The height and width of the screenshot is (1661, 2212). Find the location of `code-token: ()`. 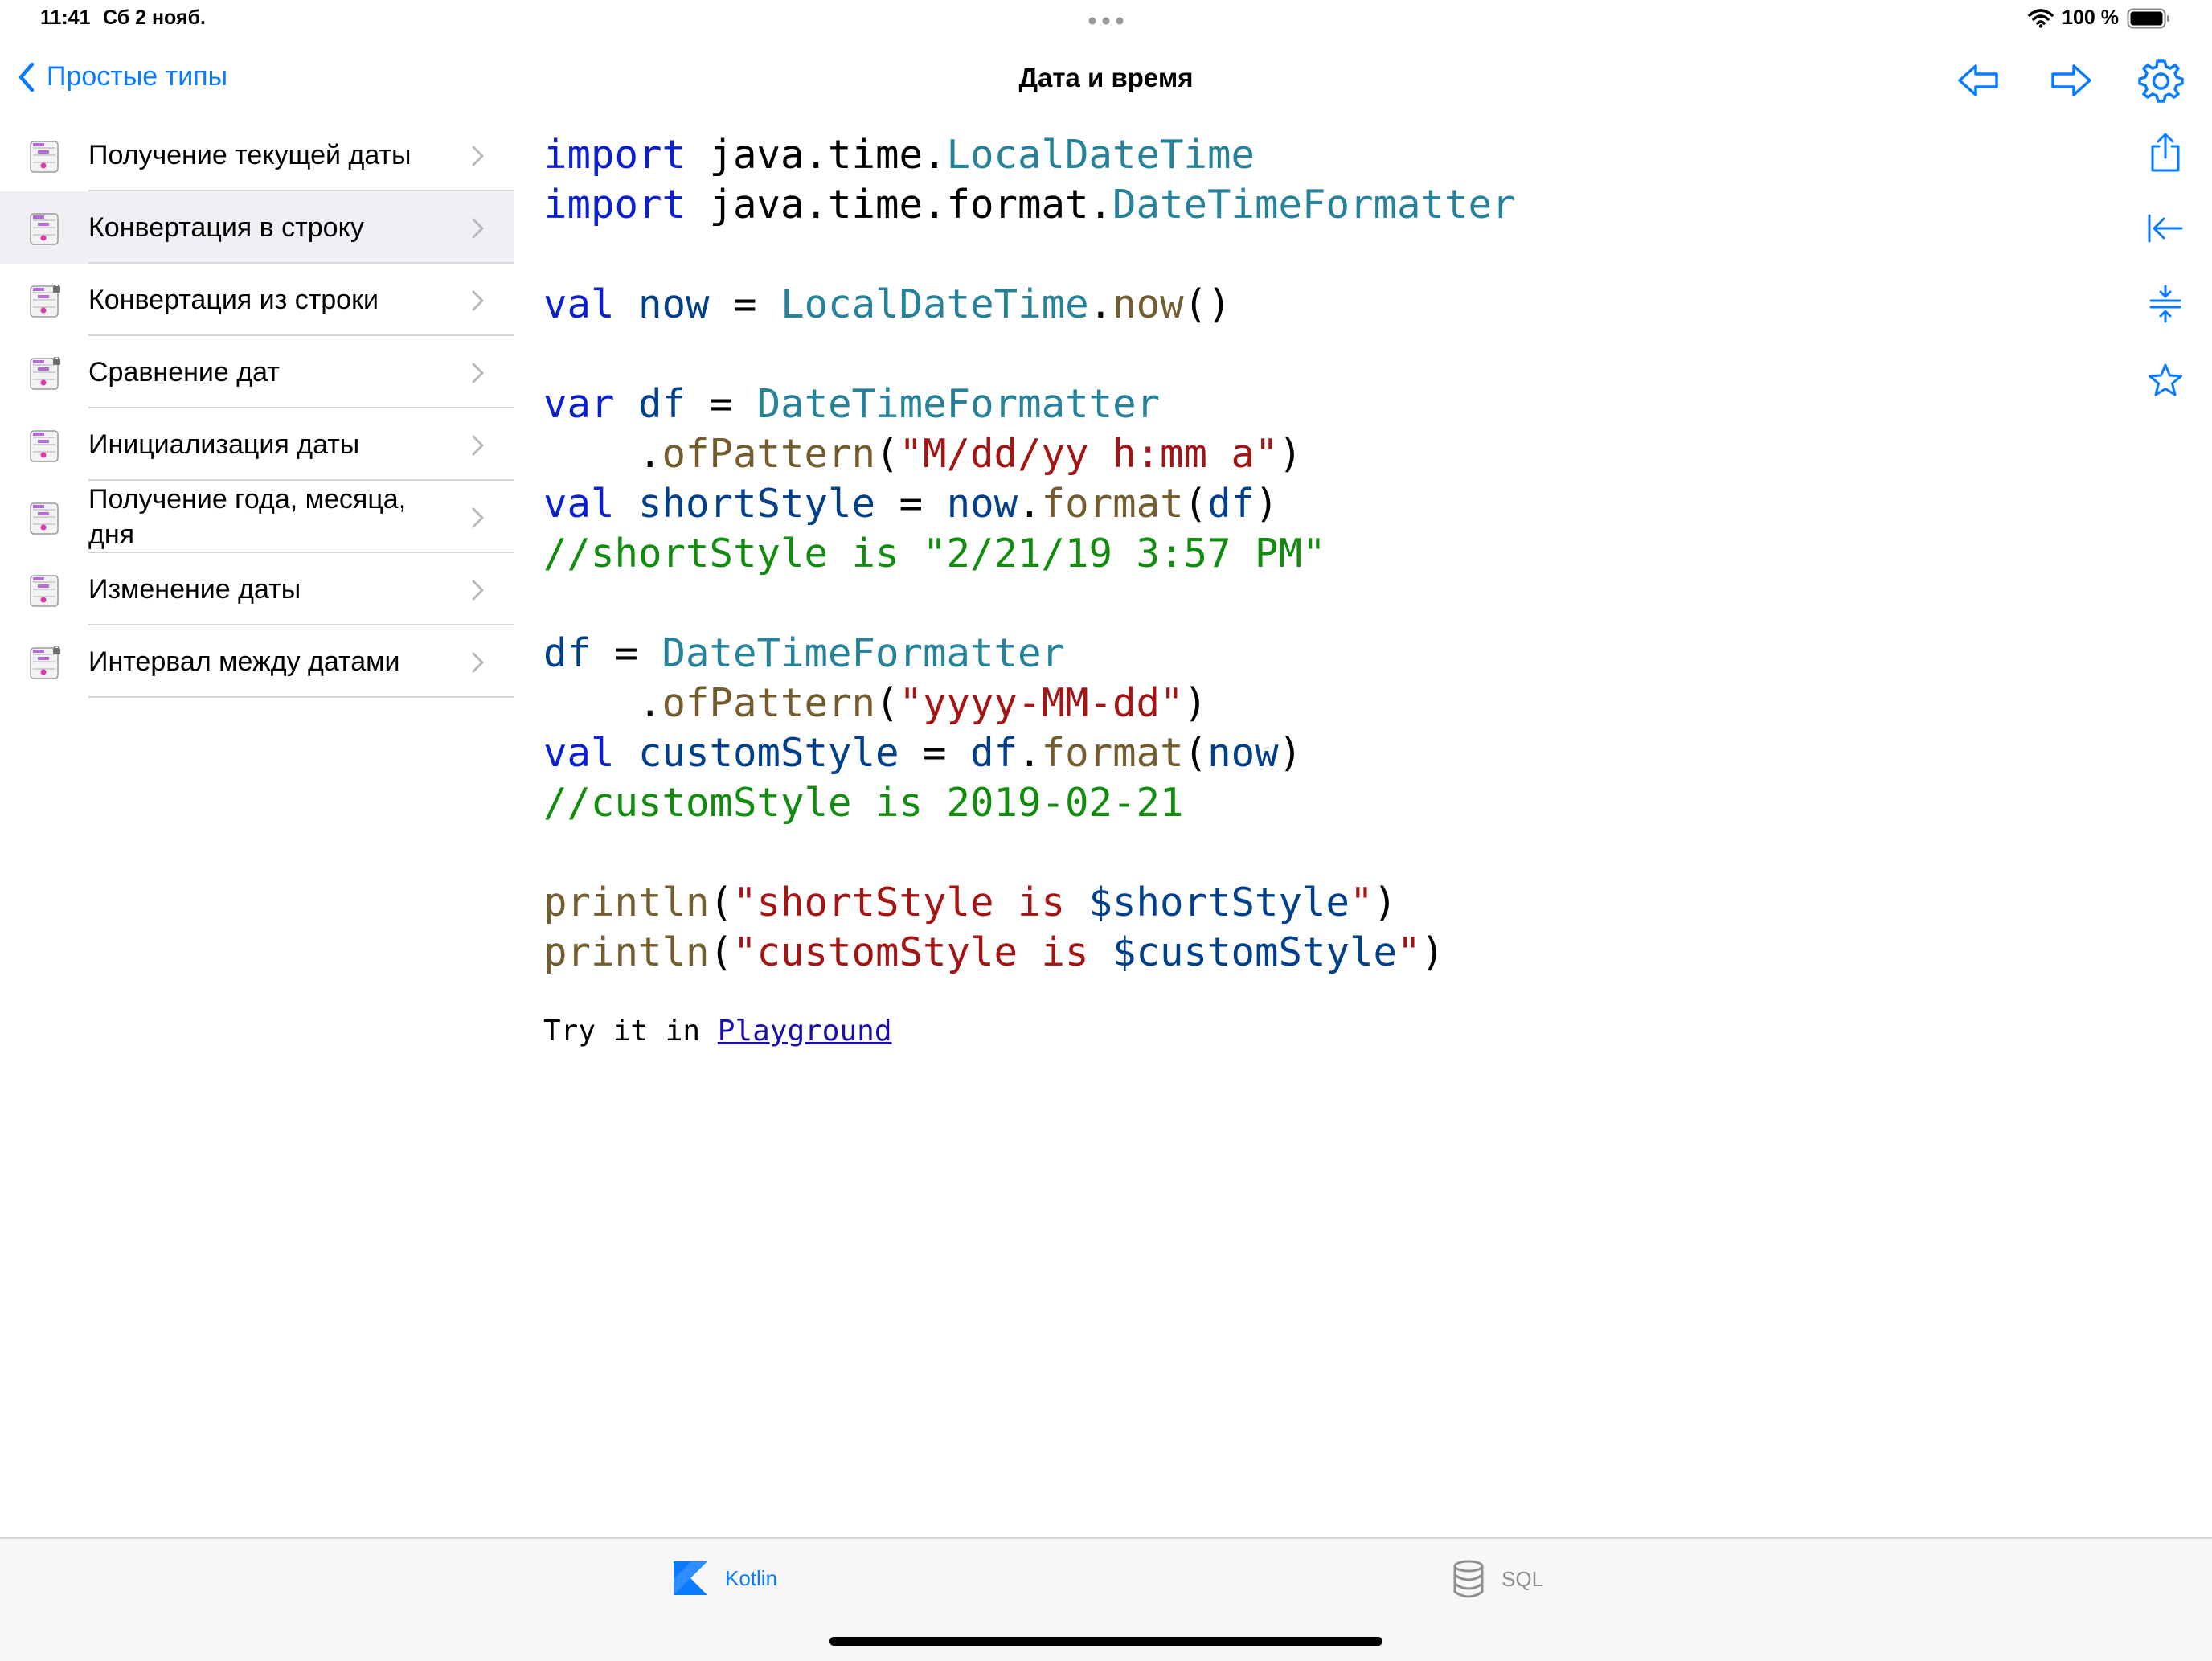

code-token: () is located at coordinates (1207, 304).